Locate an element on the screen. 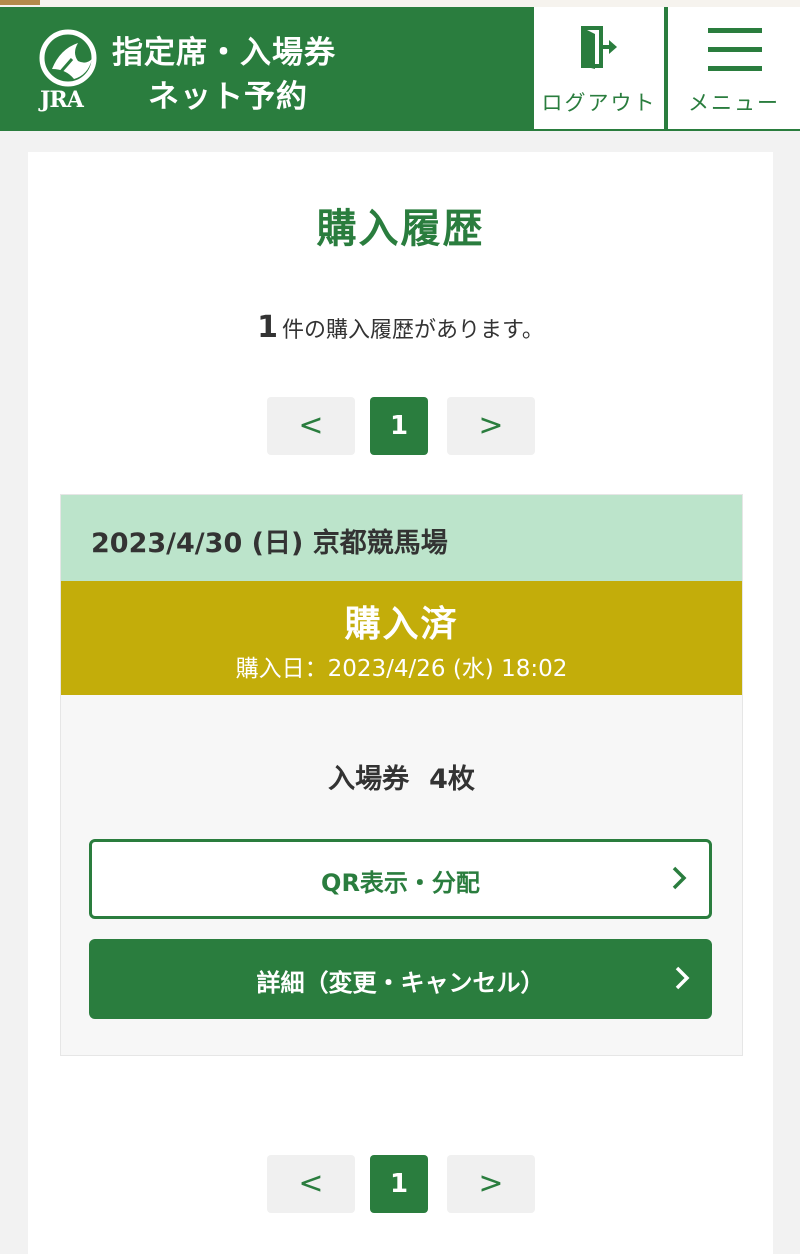 The image size is (800, 1254). history-item-header: 2023/4/30 (日) 京都競馬場 is located at coordinates (401, 538).